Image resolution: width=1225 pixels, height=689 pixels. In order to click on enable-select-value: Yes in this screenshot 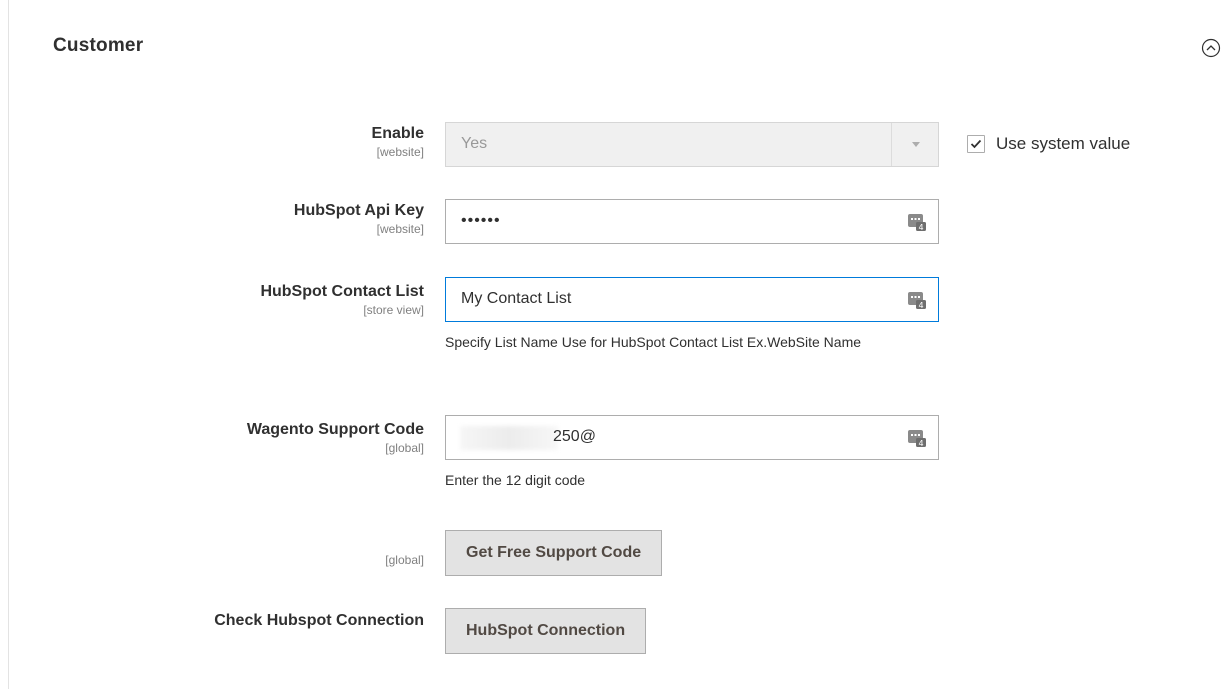, I will do `click(474, 143)`.